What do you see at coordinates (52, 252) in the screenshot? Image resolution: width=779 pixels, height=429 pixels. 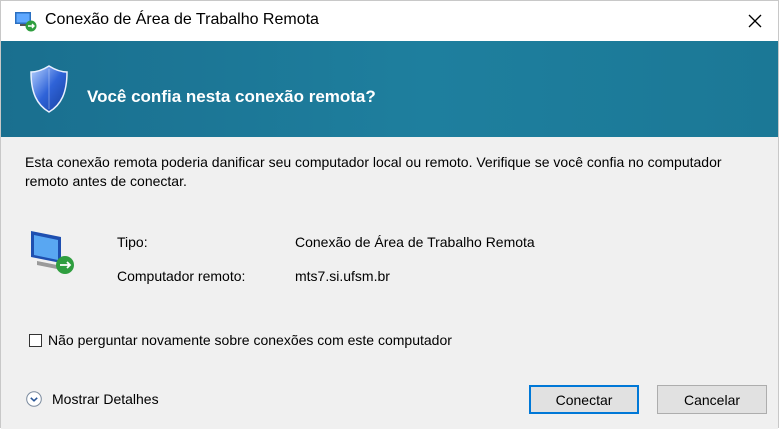 I see `remote-computer-icon` at bounding box center [52, 252].